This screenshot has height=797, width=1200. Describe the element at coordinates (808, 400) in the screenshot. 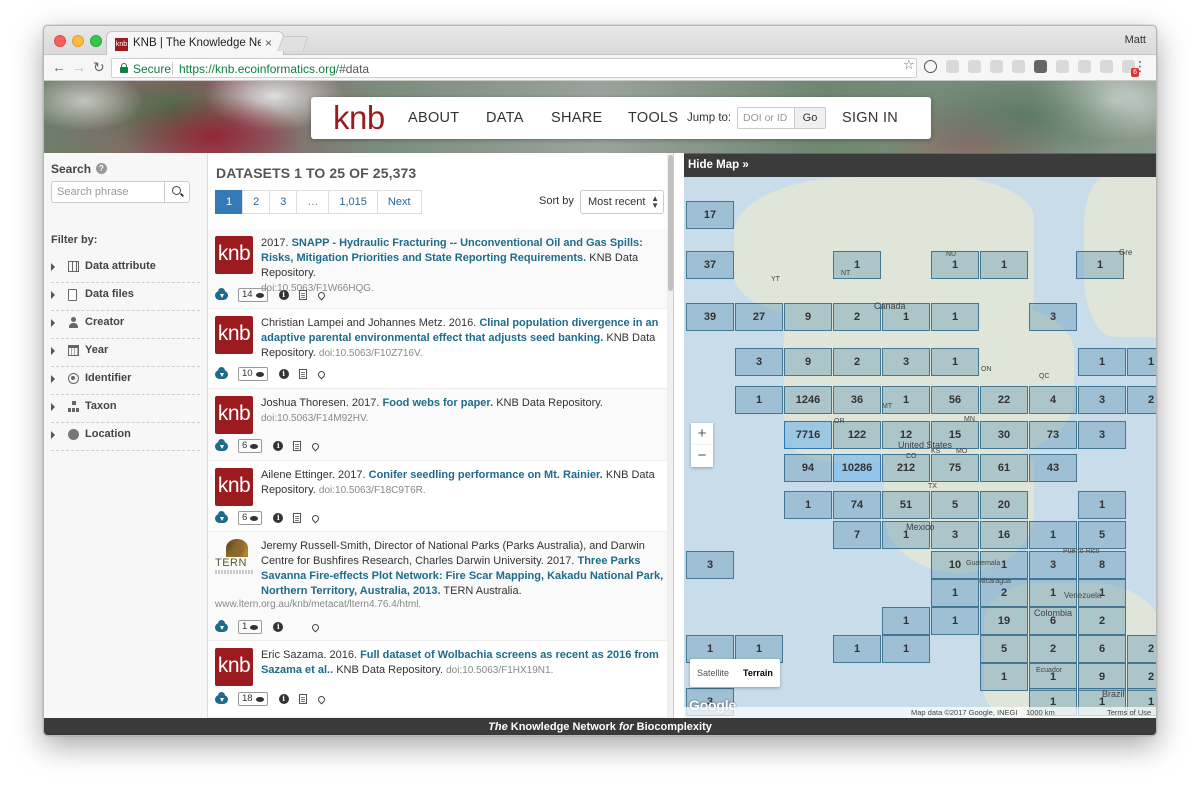

I see `map-grid-cell: 1246` at that location.